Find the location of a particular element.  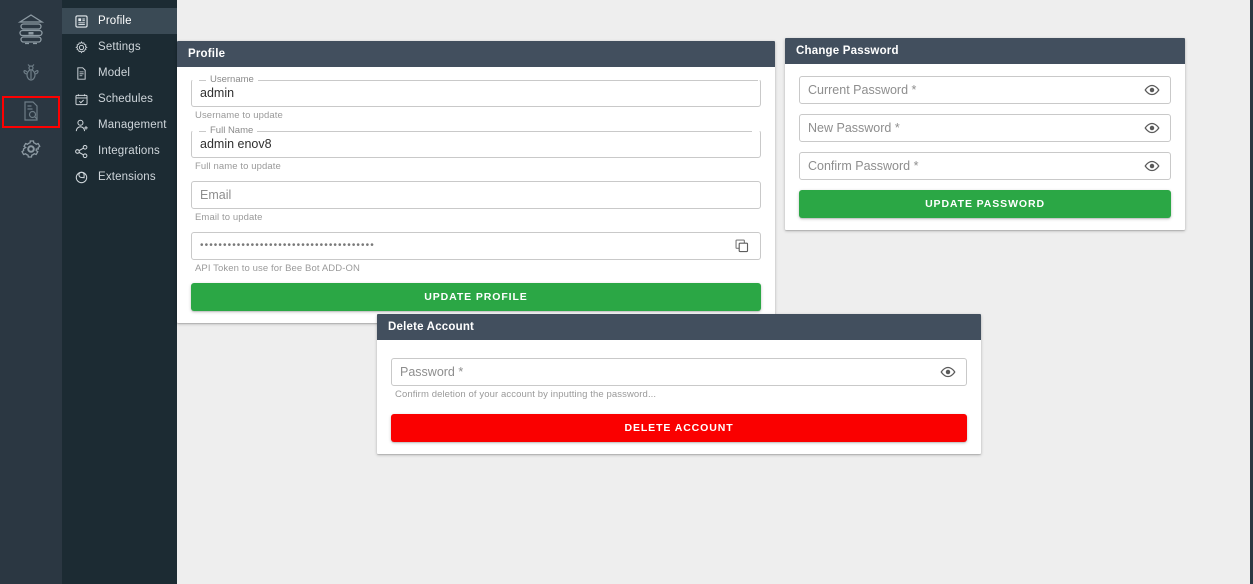

model-document-icon is located at coordinates (81, 73).